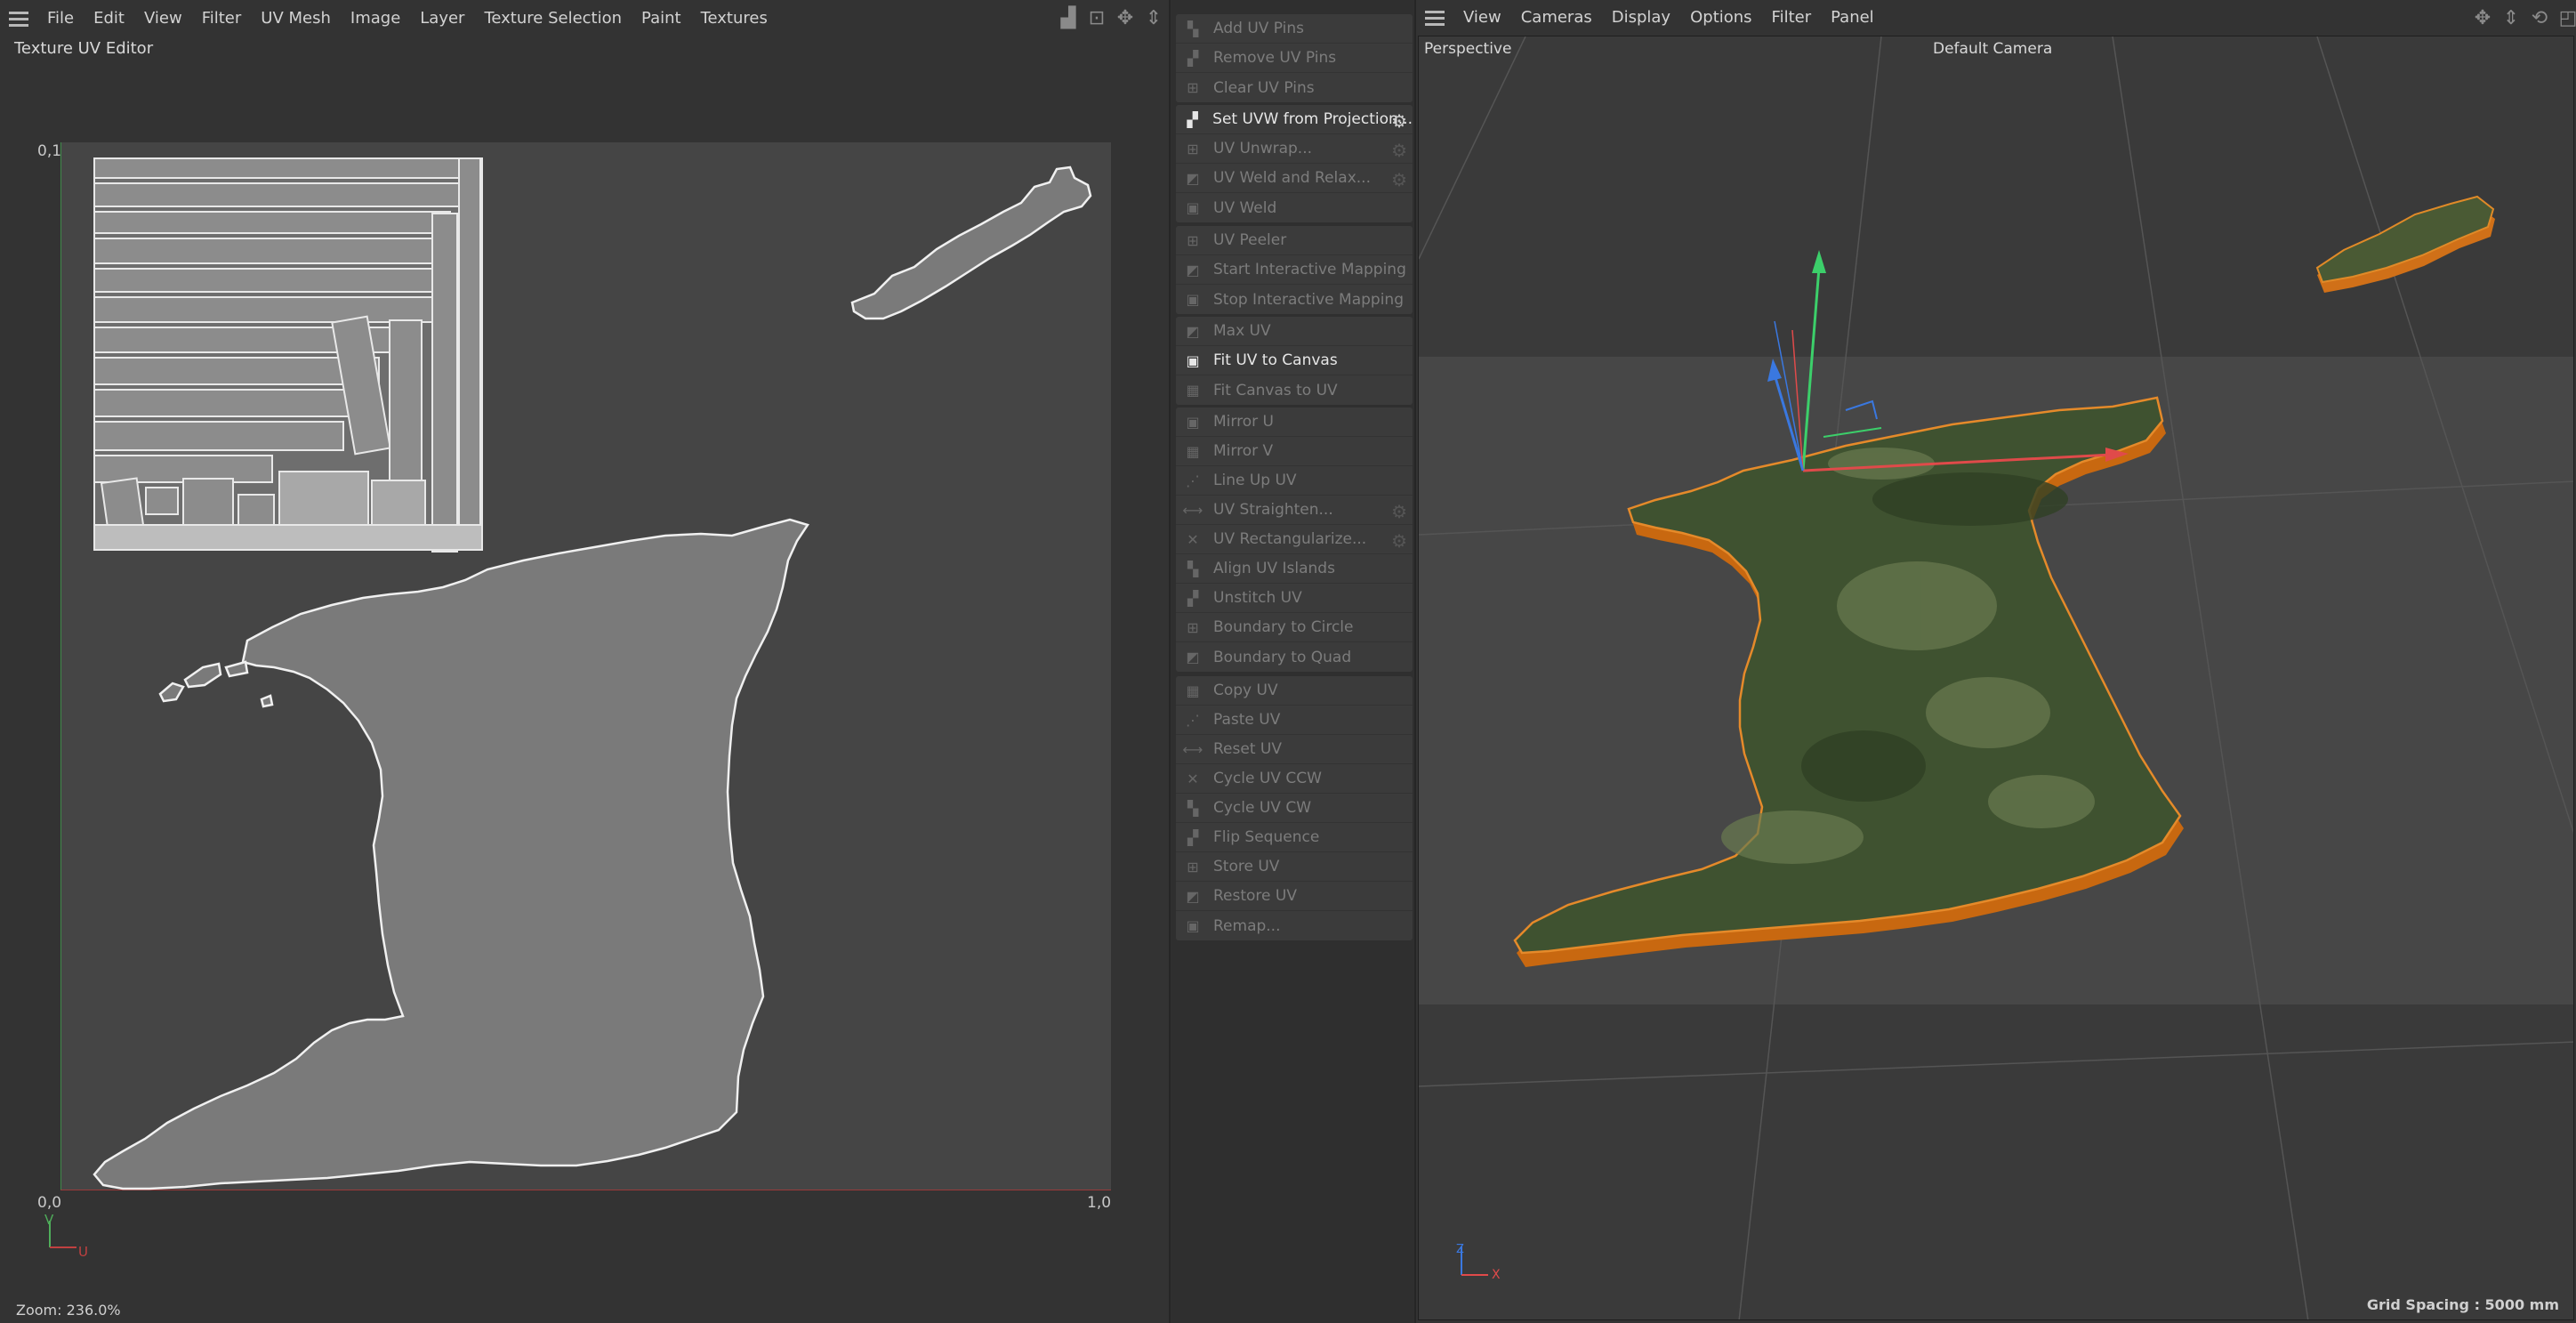 This screenshot has height=1323, width=2576. What do you see at coordinates (1243, 422) in the screenshot?
I see `command-label: Mirror U` at bounding box center [1243, 422].